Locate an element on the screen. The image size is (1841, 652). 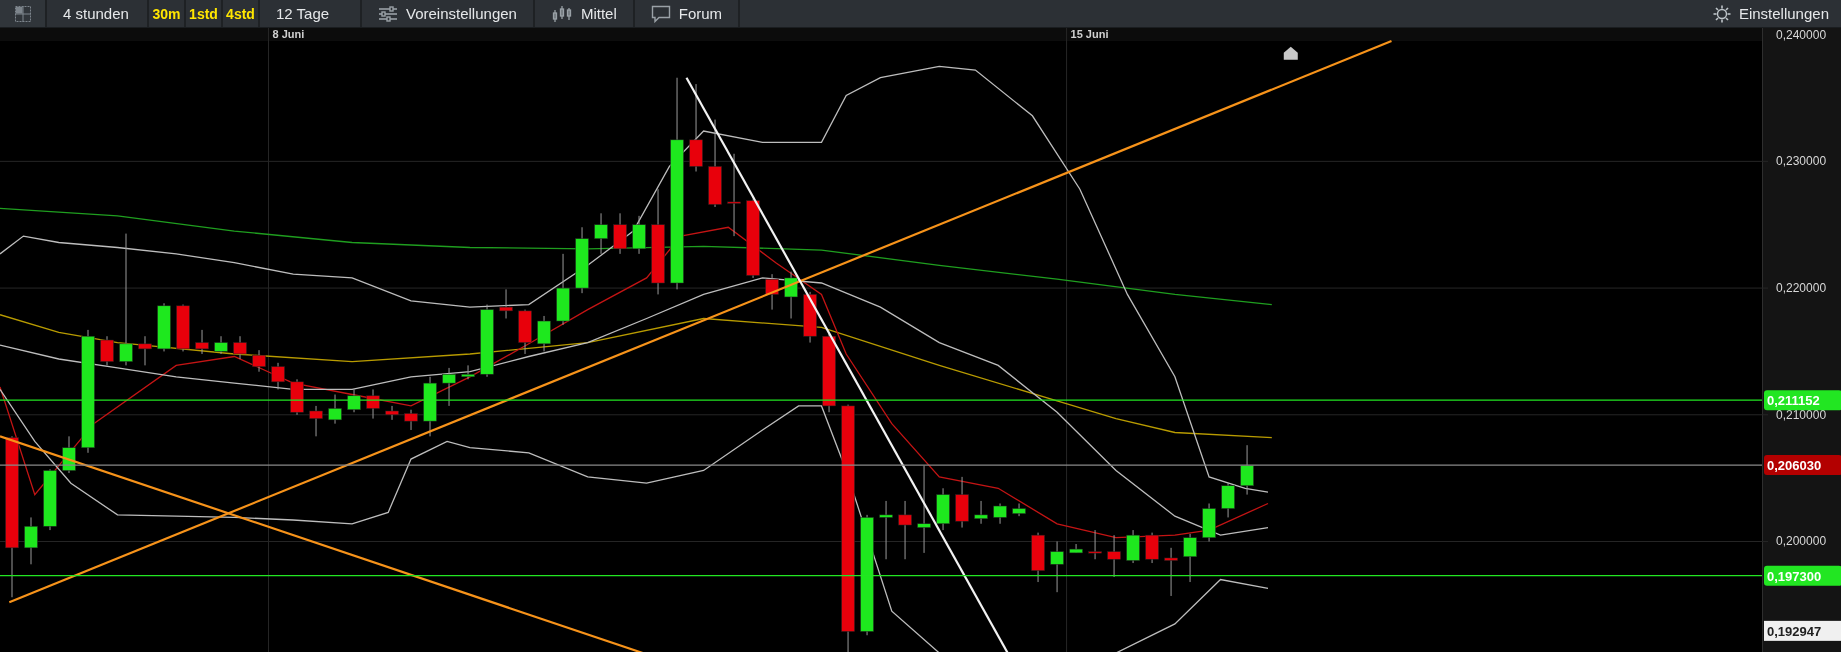
price-tag: 0,206030 is located at coordinates (1802, 465).